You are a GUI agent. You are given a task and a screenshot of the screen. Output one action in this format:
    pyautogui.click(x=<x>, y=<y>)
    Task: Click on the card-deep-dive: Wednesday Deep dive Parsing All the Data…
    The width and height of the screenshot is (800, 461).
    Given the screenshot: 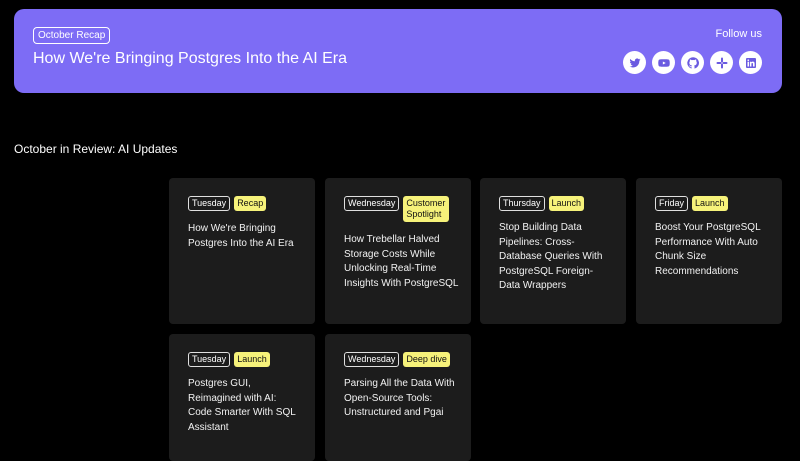 What is the action you would take?
    pyautogui.click(x=398, y=397)
    